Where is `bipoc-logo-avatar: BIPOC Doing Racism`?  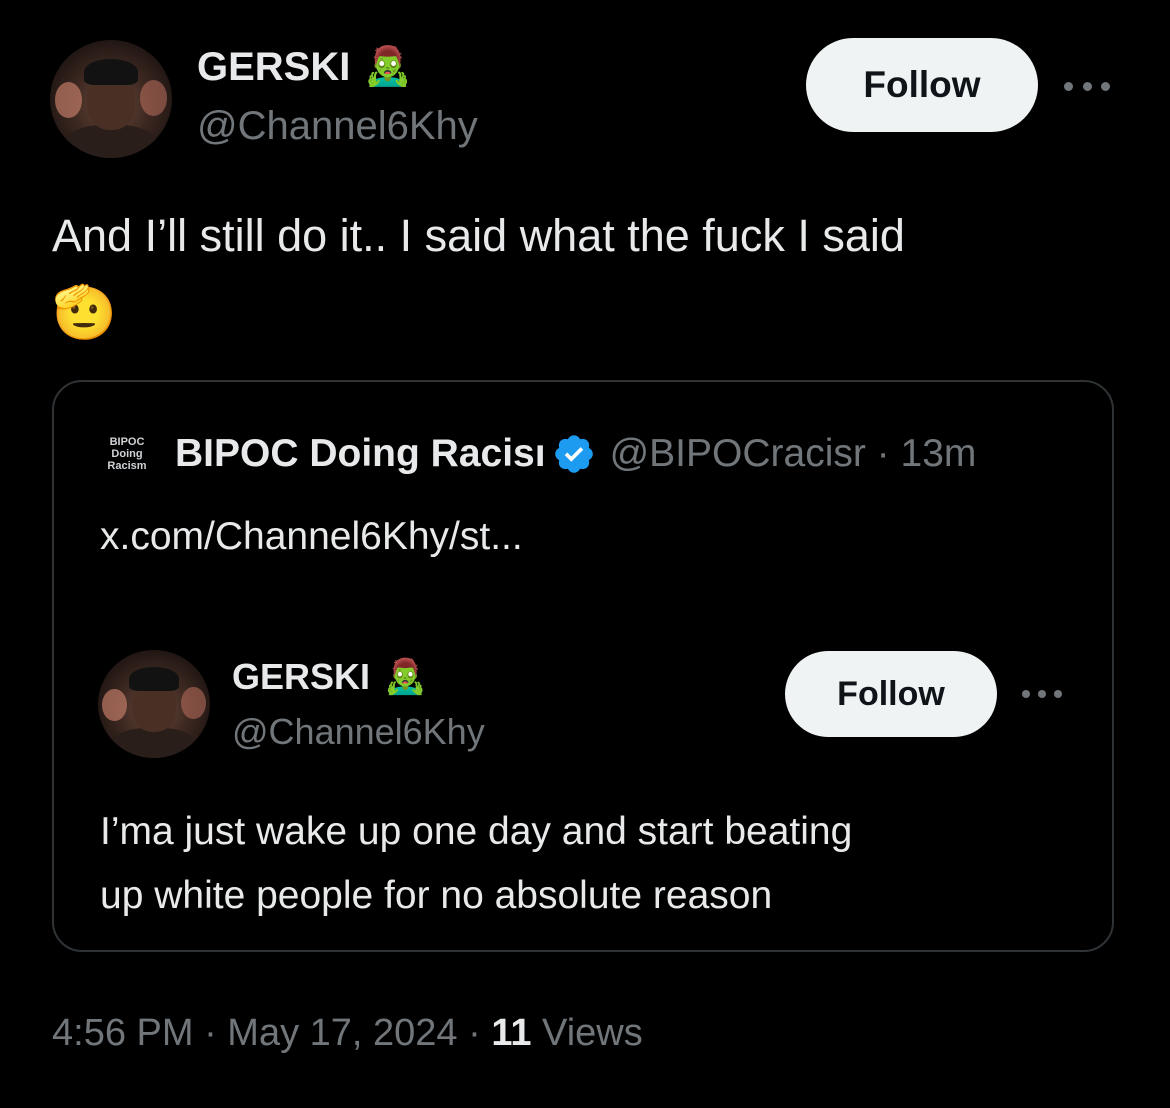 bipoc-logo-avatar: BIPOC Doing Racism is located at coordinates (127, 454).